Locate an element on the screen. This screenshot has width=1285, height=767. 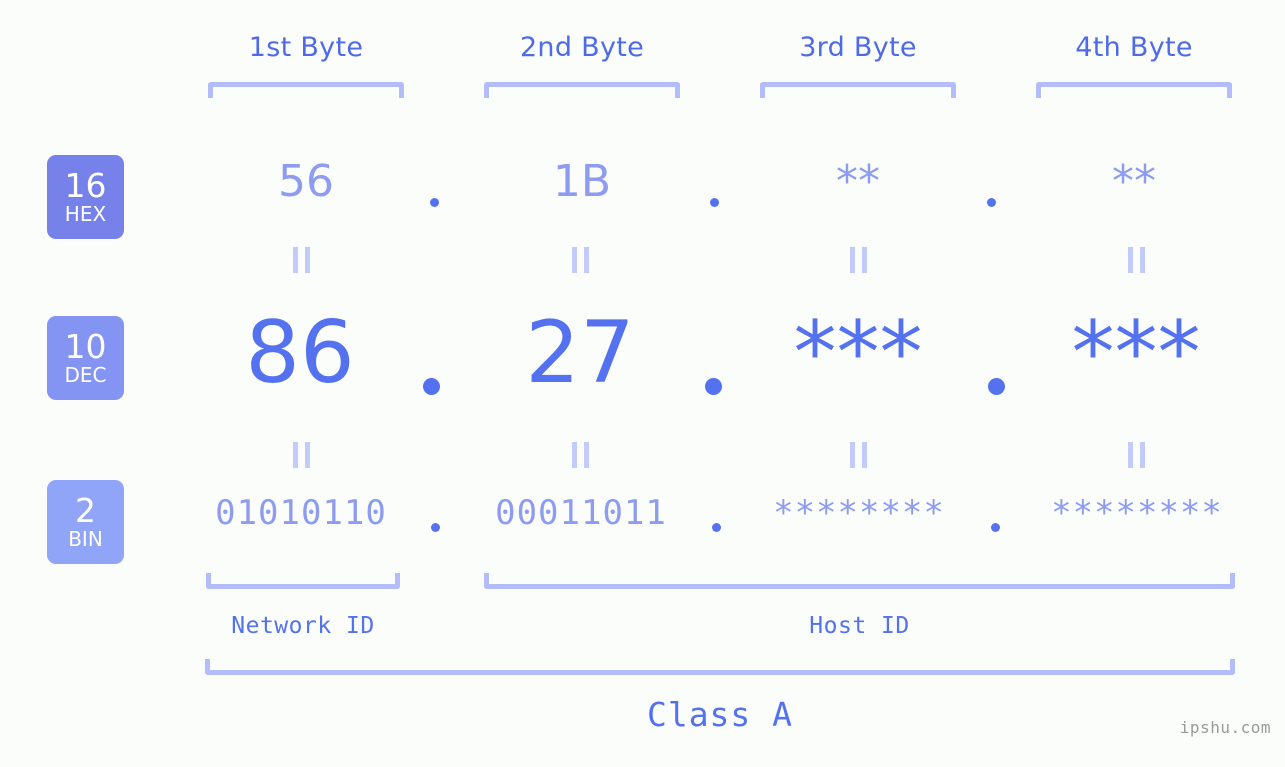
hex-byte-1-value: 56 is located at coordinates (306, 181).